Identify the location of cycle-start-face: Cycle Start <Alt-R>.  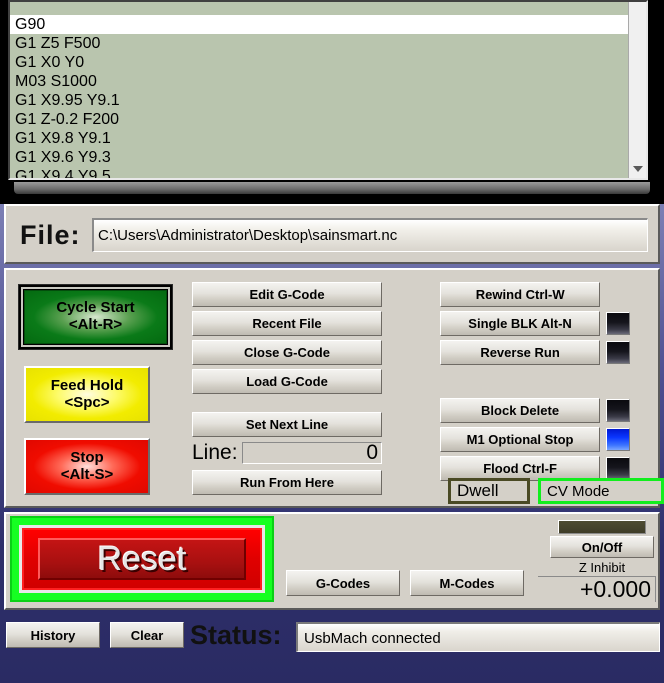
(95, 317).